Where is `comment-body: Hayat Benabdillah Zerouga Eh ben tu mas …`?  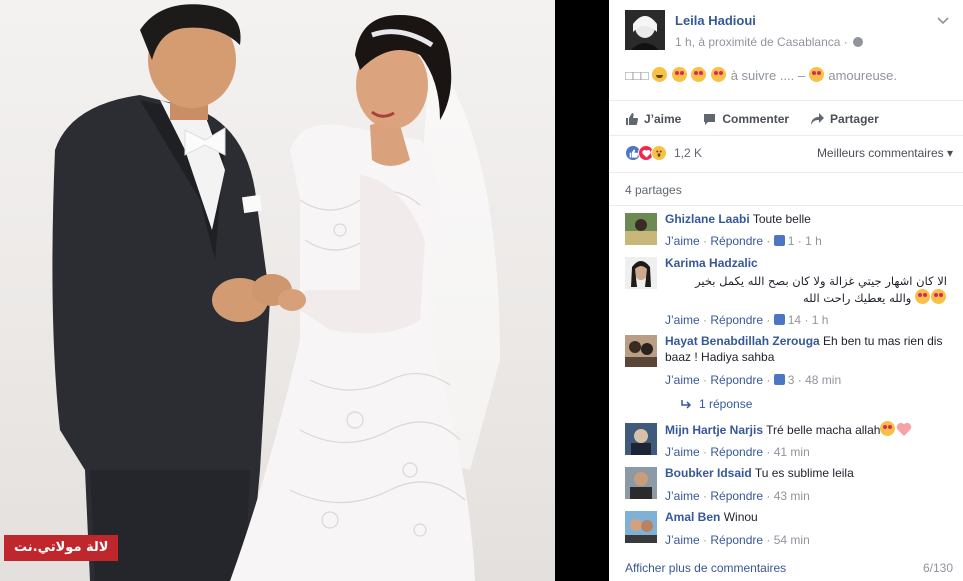 comment-body: Hayat Benabdillah Zerouga Eh ben tu mas … is located at coordinates (809, 349).